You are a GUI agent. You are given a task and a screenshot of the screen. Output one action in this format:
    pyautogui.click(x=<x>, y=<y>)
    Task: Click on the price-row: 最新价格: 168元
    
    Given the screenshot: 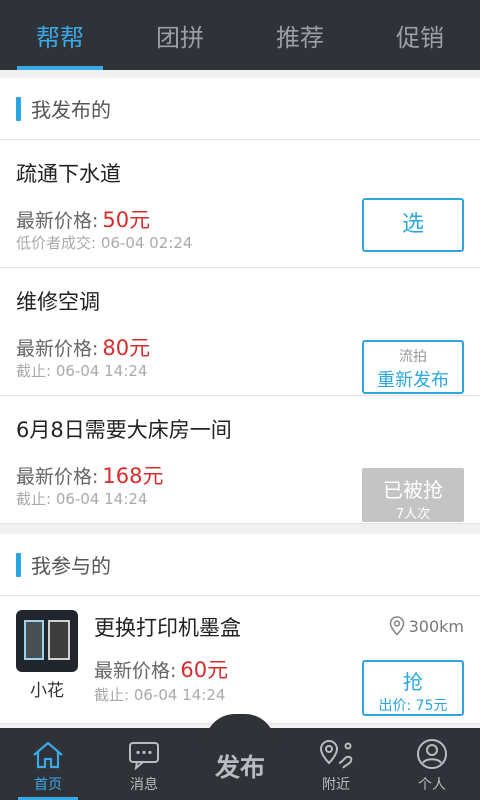 What is the action you would take?
    pyautogui.click(x=90, y=475)
    